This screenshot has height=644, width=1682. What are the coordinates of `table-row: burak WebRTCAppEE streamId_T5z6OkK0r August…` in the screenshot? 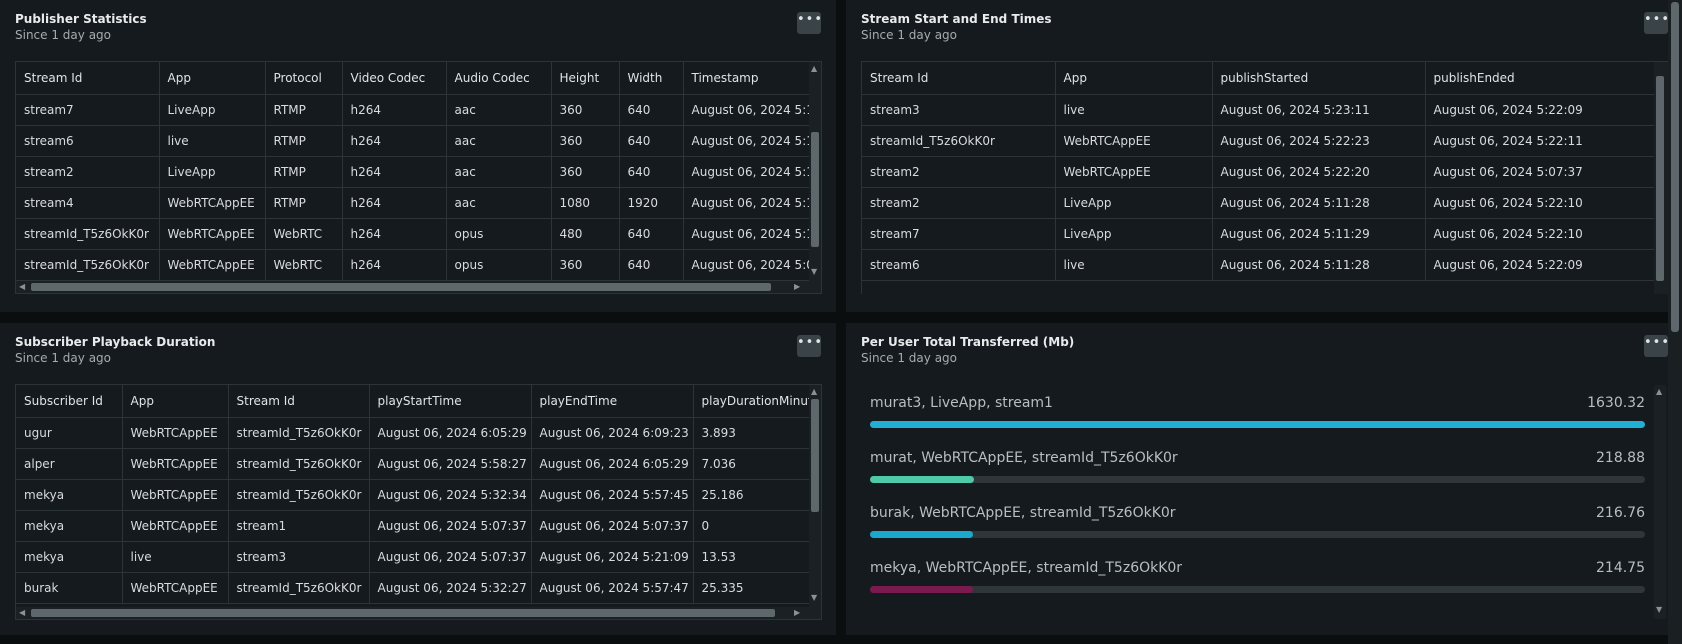 It's located at (413, 588).